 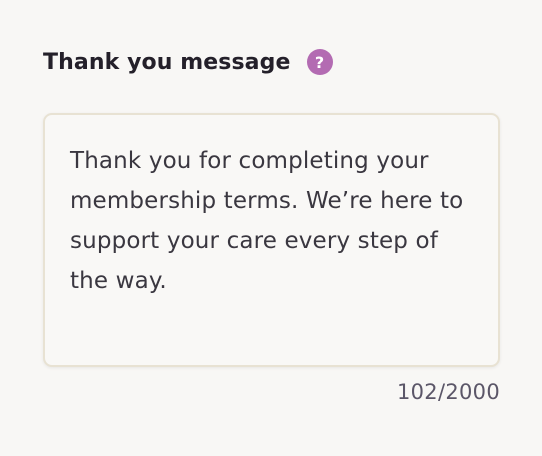 What do you see at coordinates (319, 62) in the screenshot?
I see `help-question-icon: ?` at bounding box center [319, 62].